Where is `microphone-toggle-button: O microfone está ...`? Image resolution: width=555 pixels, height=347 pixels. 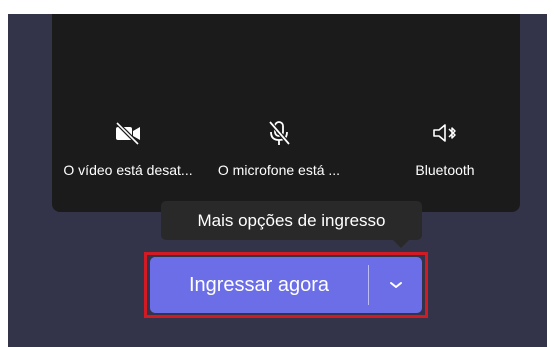
microphone-toggle-button: O microfone está ... is located at coordinates (279, 148).